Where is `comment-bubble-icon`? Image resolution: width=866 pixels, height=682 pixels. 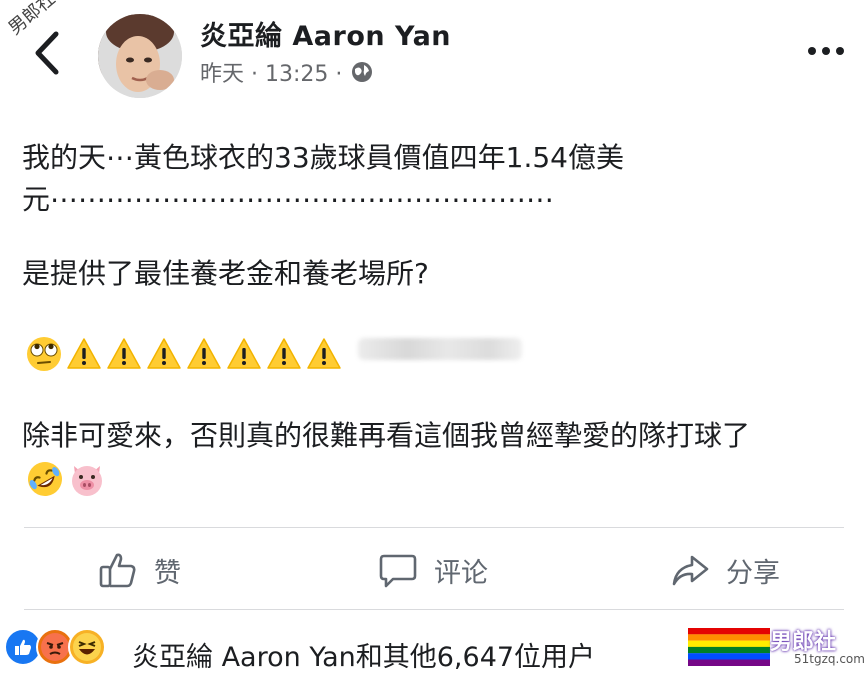
comment-bubble-icon is located at coordinates (398, 571).